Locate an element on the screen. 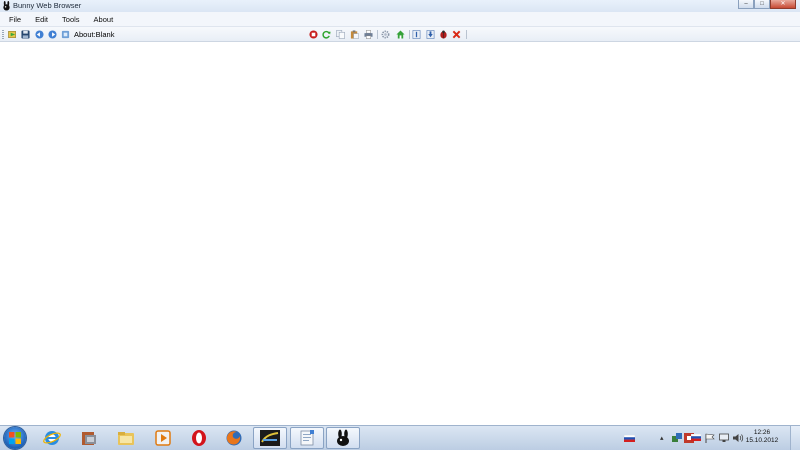 The height and width of the screenshot is (450, 800). menu-tools: Tools is located at coordinates (71, 19).